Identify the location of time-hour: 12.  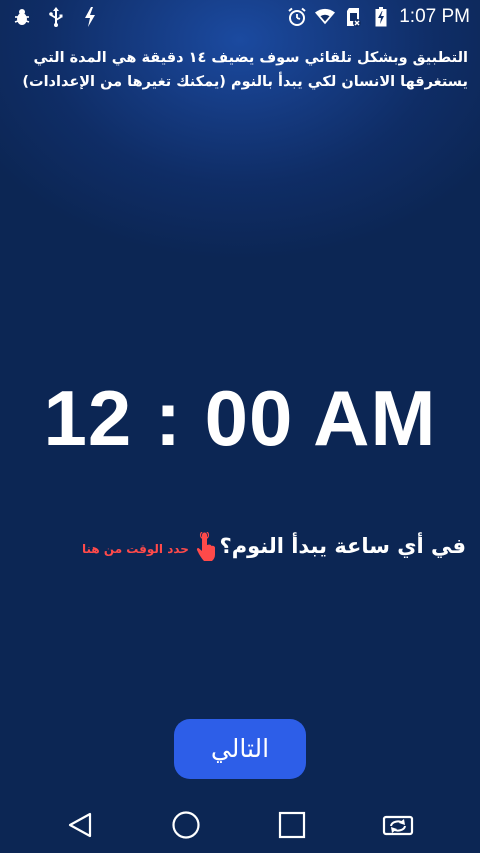
(88, 418).